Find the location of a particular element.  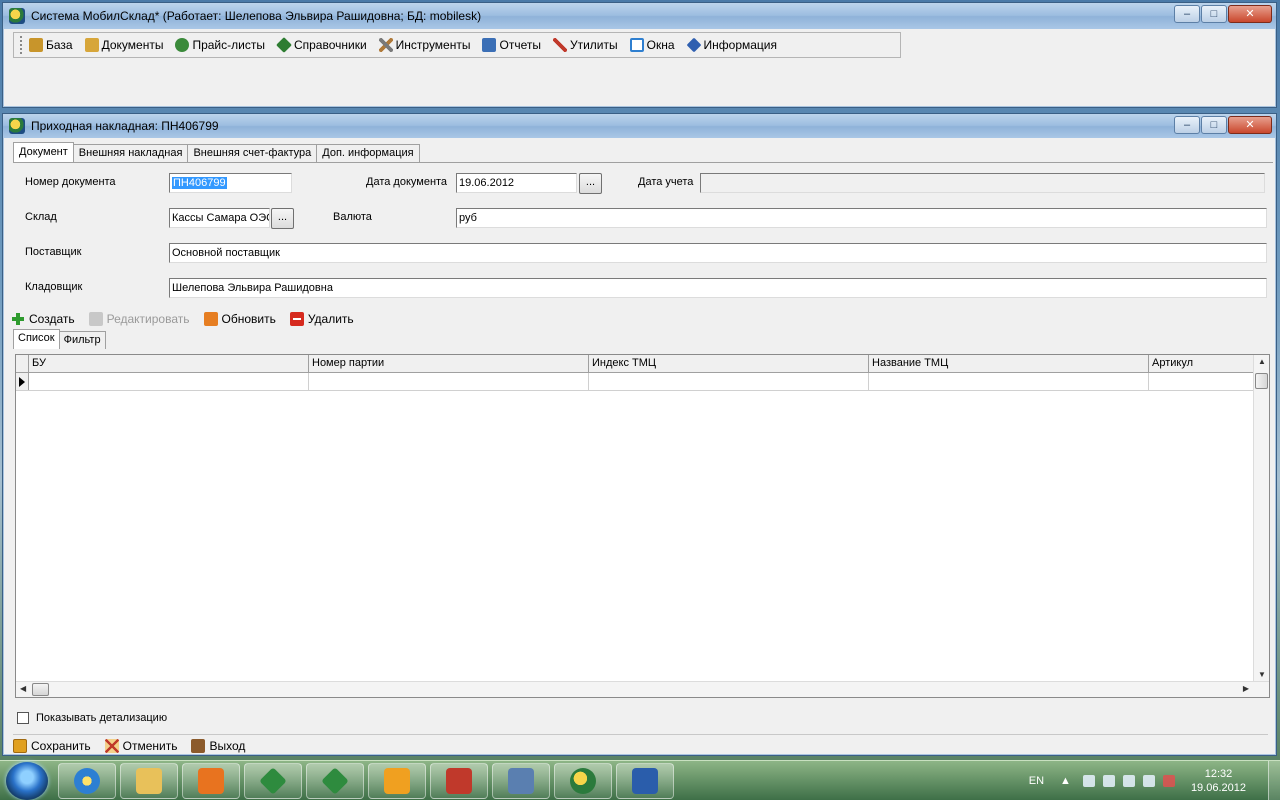

taskbar-app-mobilsklad is located at coordinates (583, 780).